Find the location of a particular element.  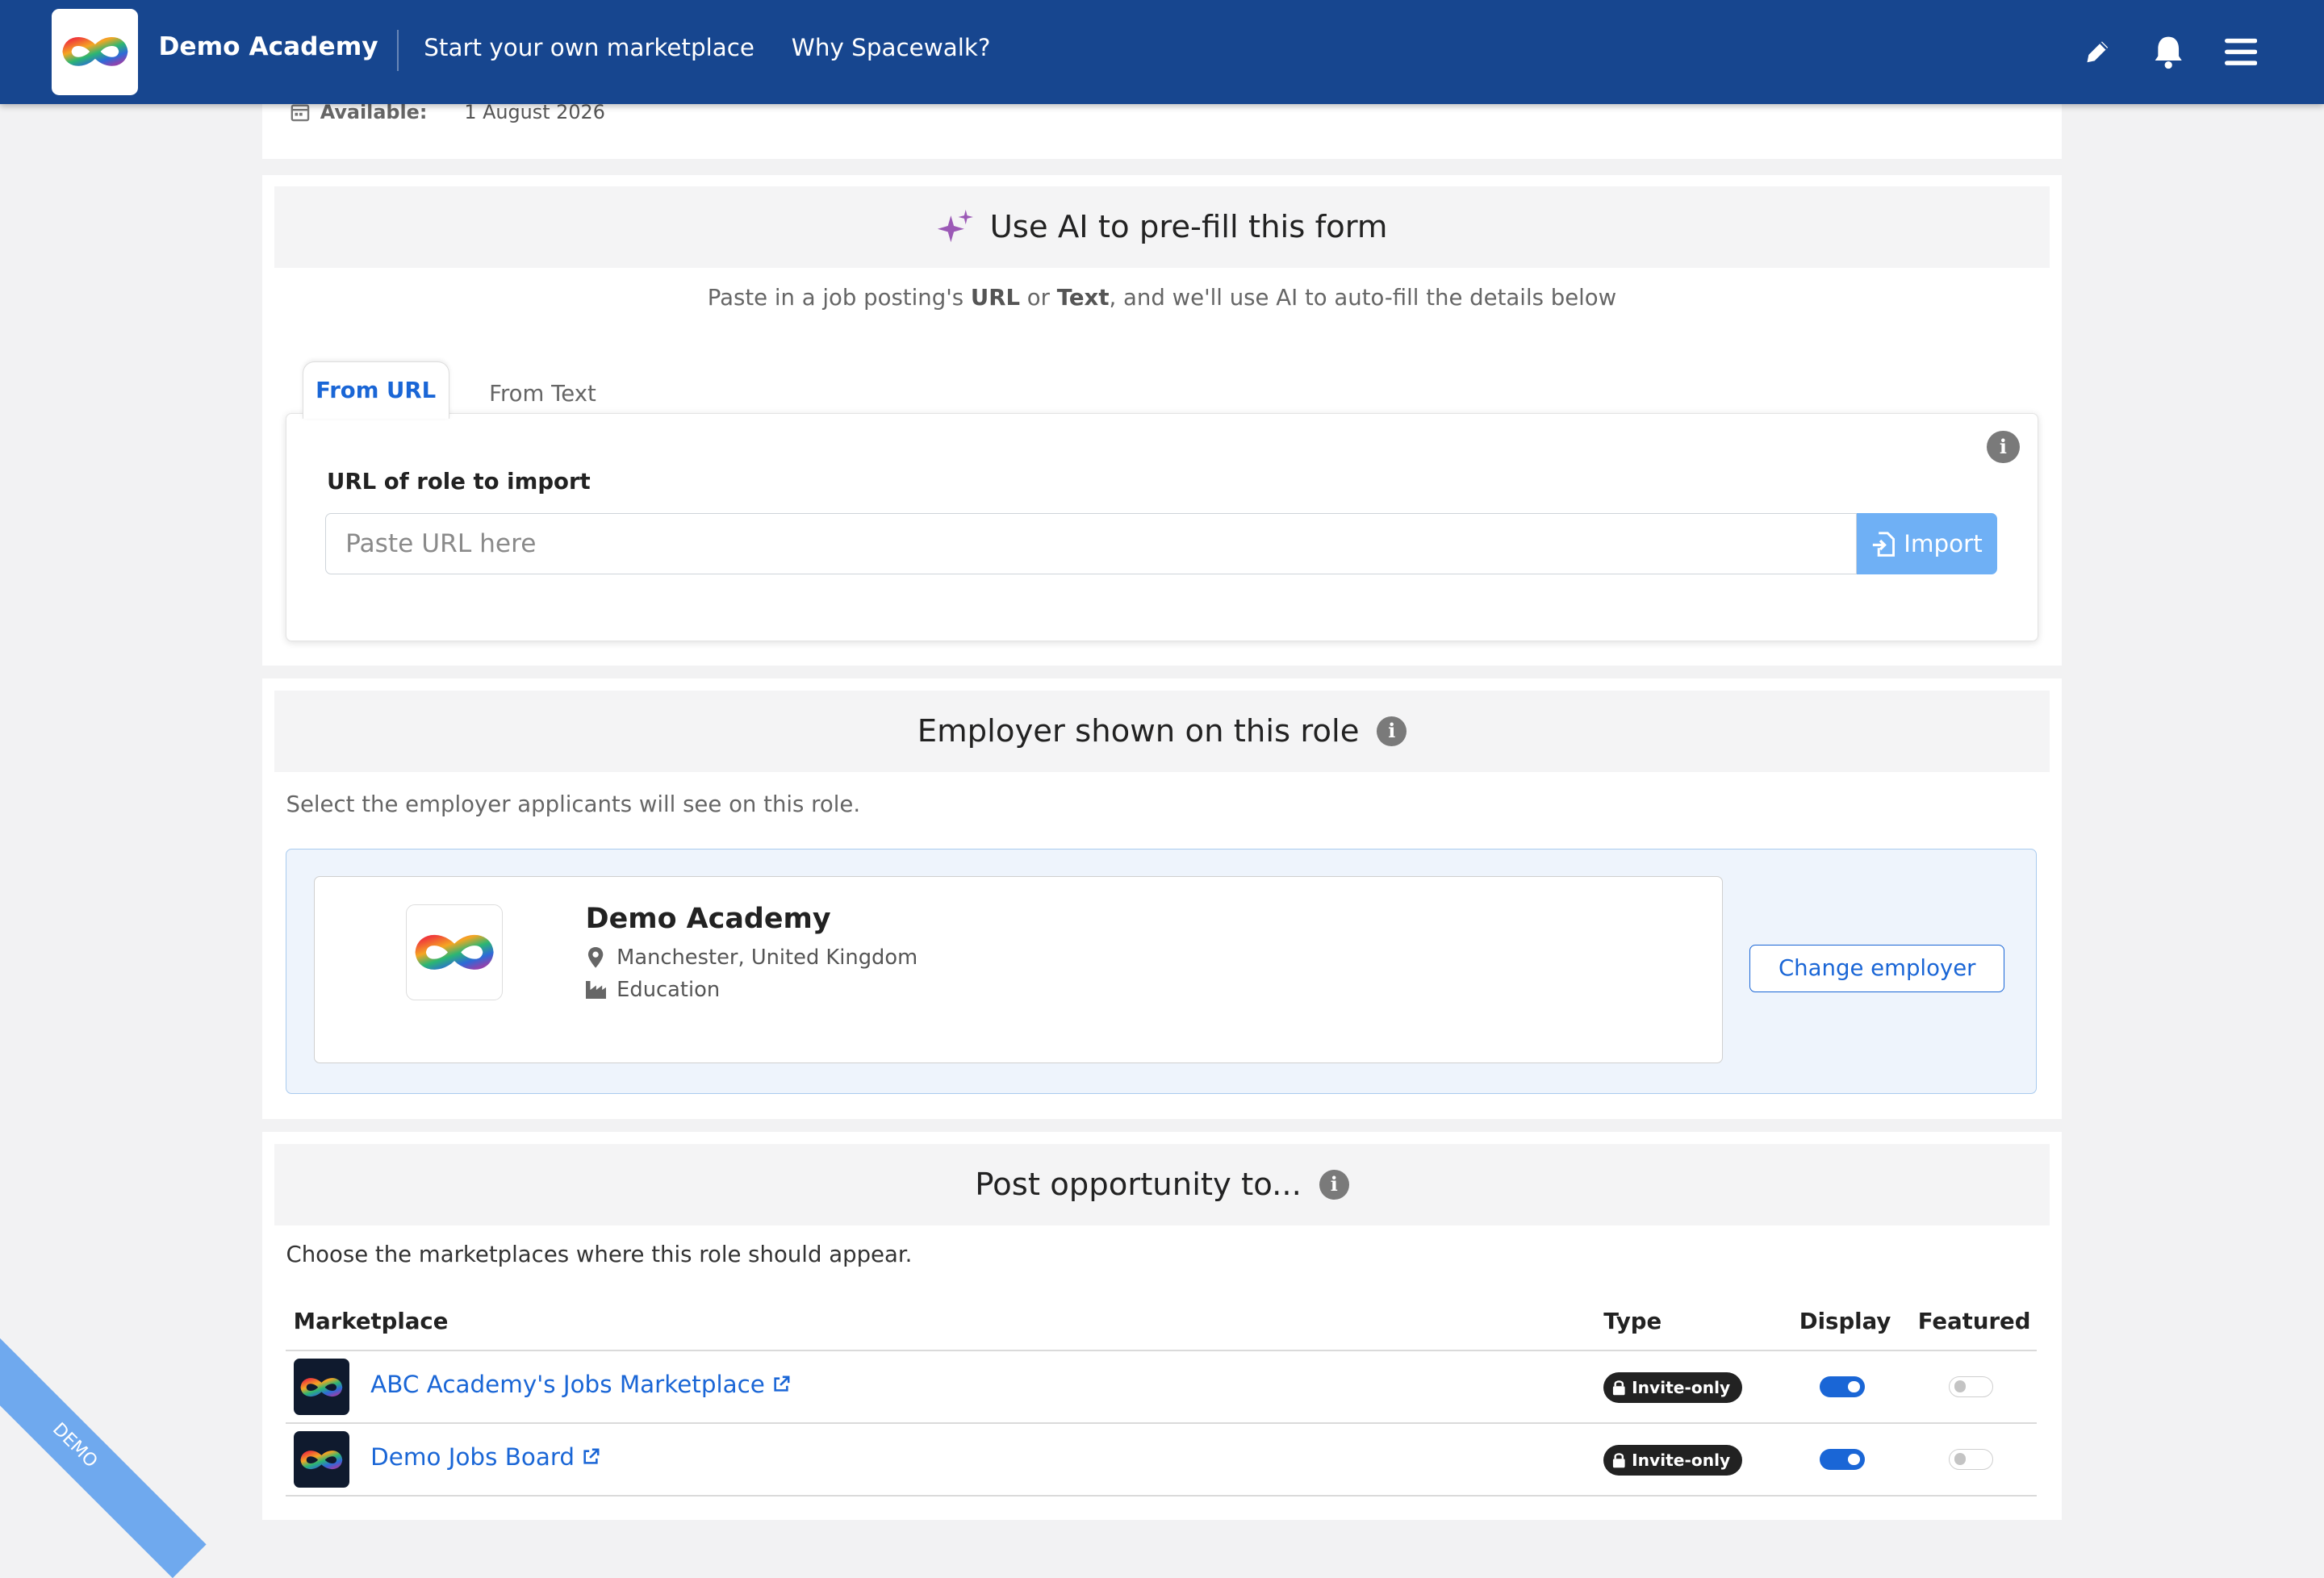

marketplace-name: ABC Academy's Jobs Marketplace is located at coordinates (567, 1384).